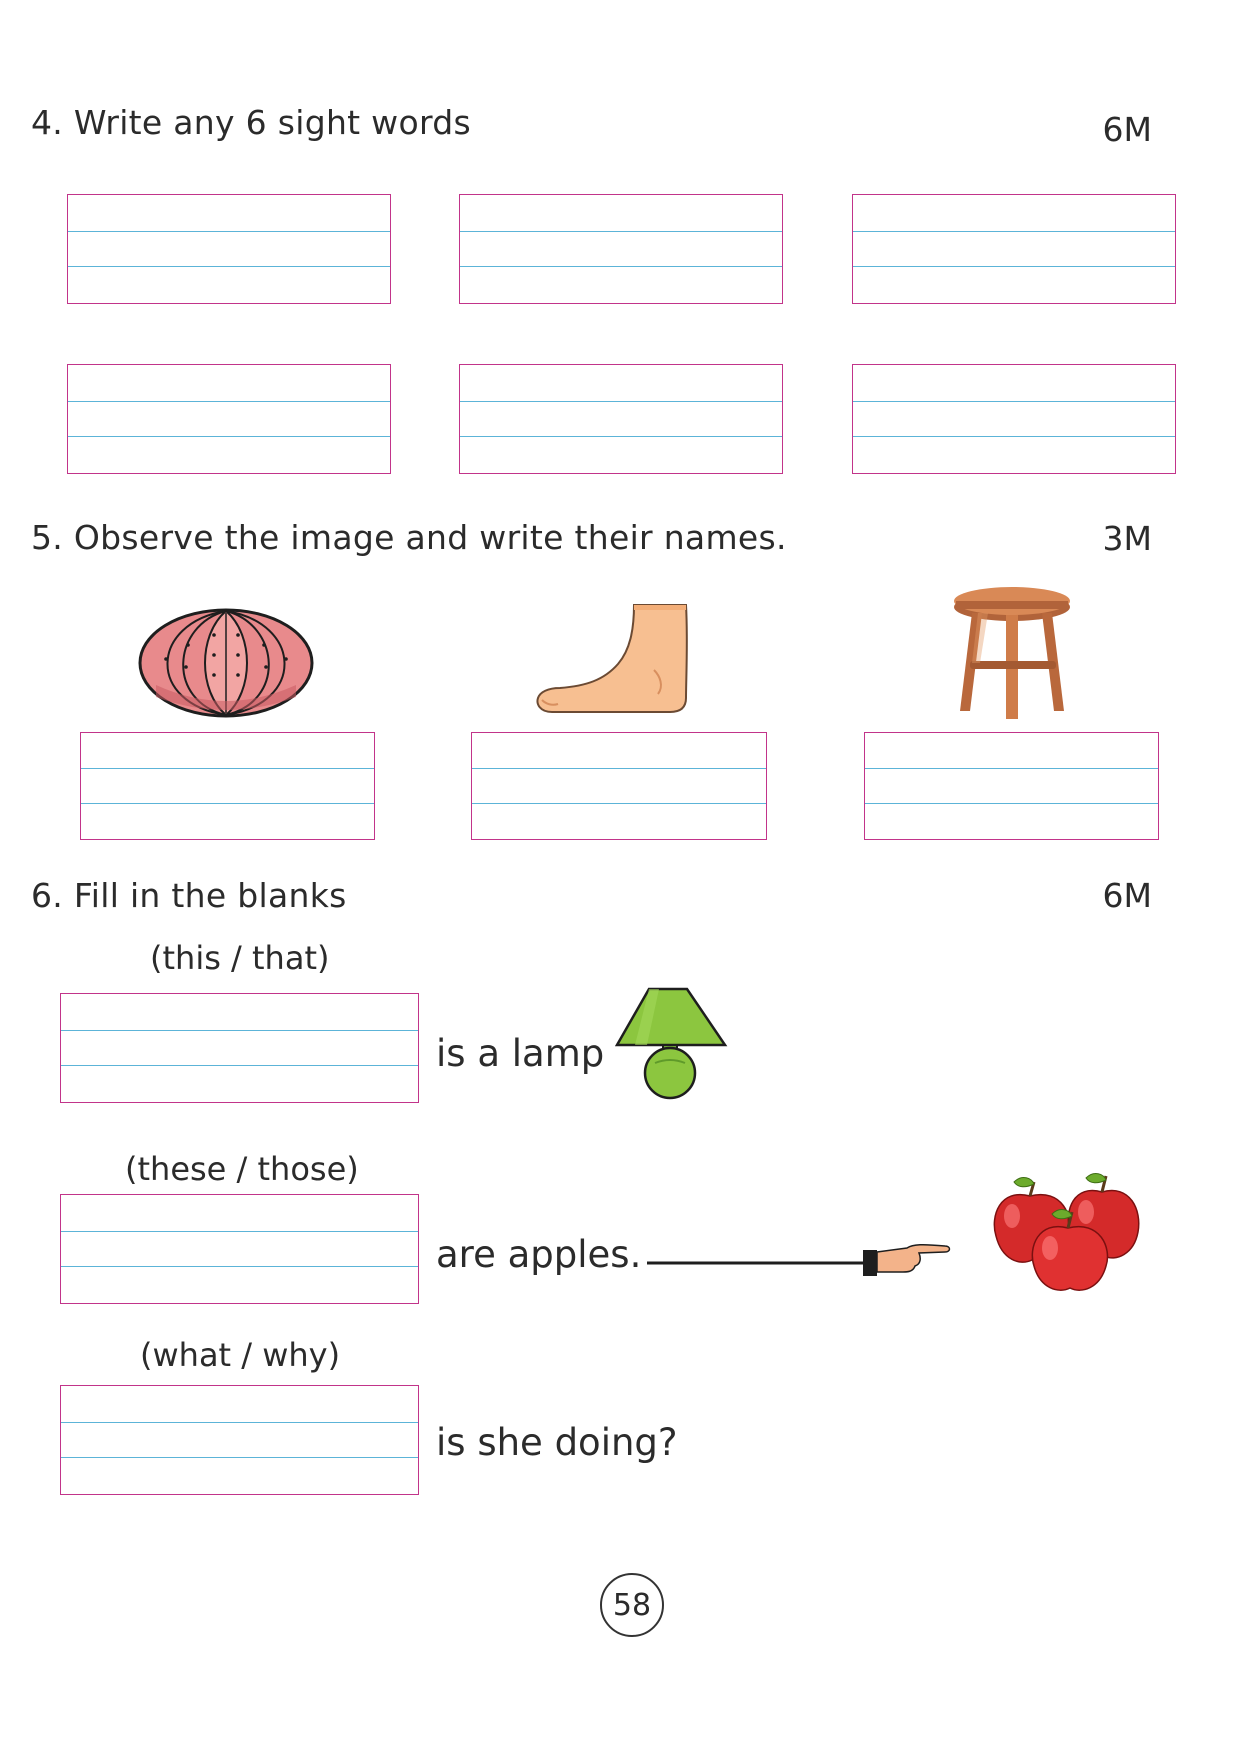 This screenshot has width=1241, height=1755. I want to click on sea-urchin-shell-icon, so click(226, 663).